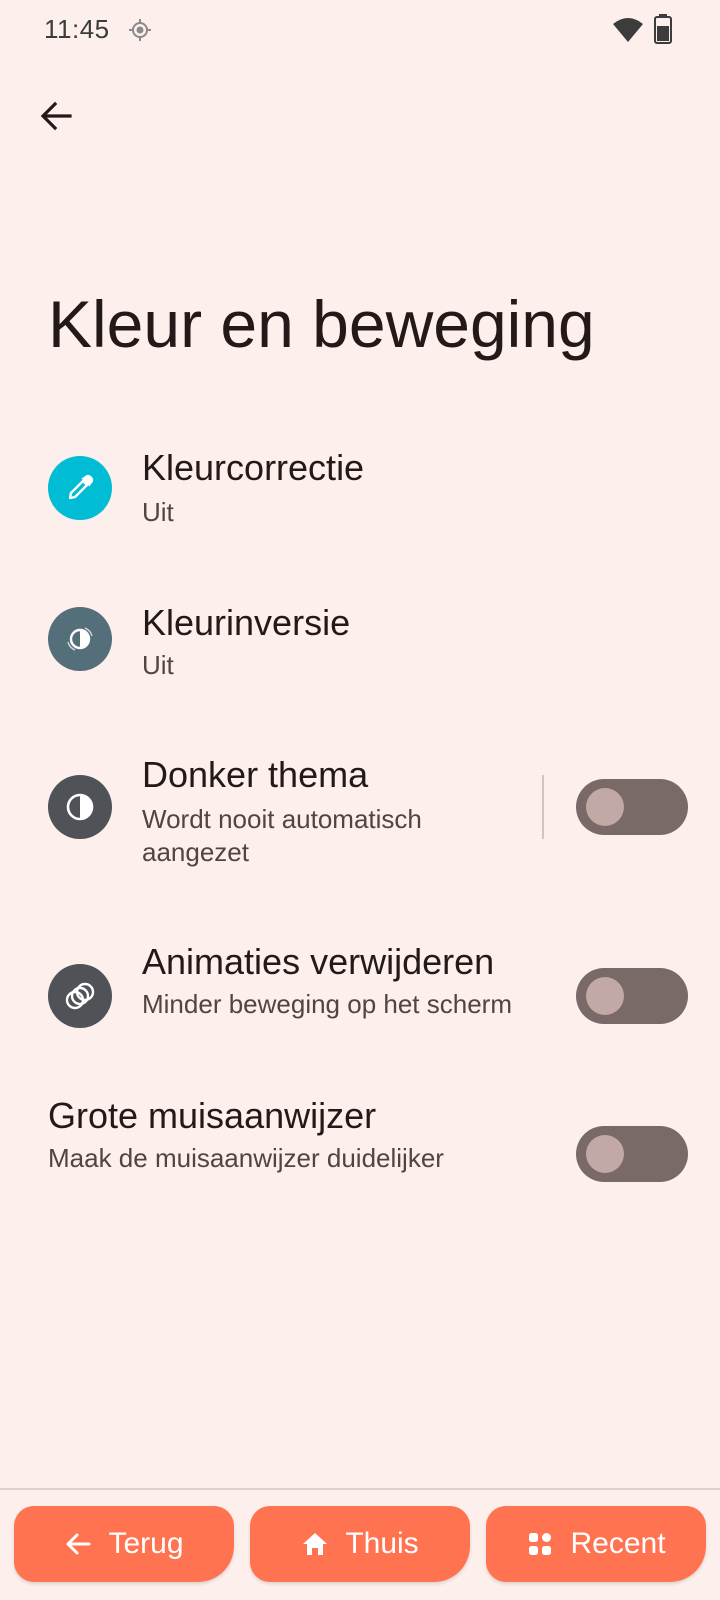 This screenshot has width=720, height=1600. Describe the element at coordinates (80, 807) in the screenshot. I see `dark-theme-icon` at that location.